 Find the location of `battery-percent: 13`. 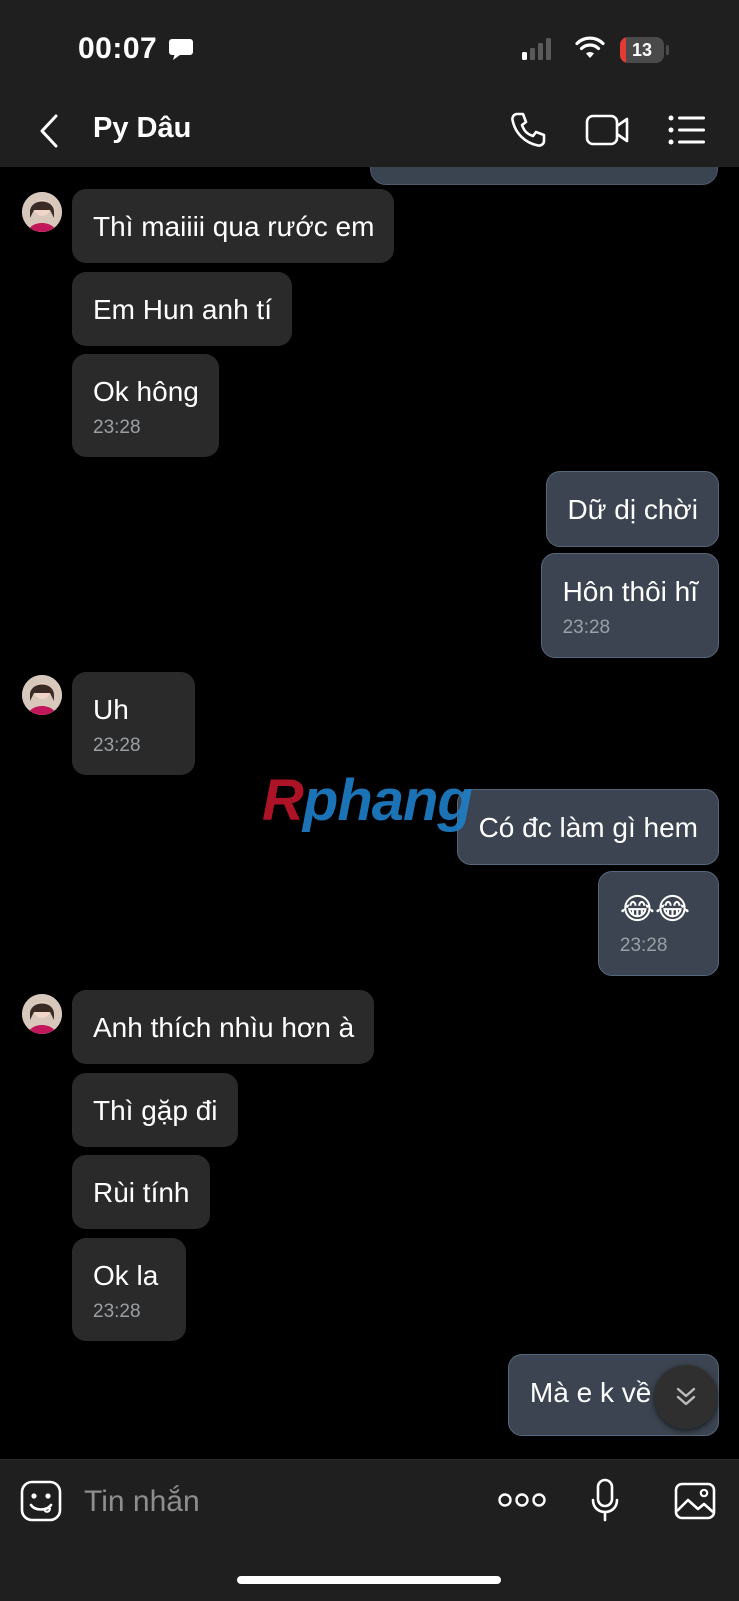

battery-percent: 13 is located at coordinates (642, 50).